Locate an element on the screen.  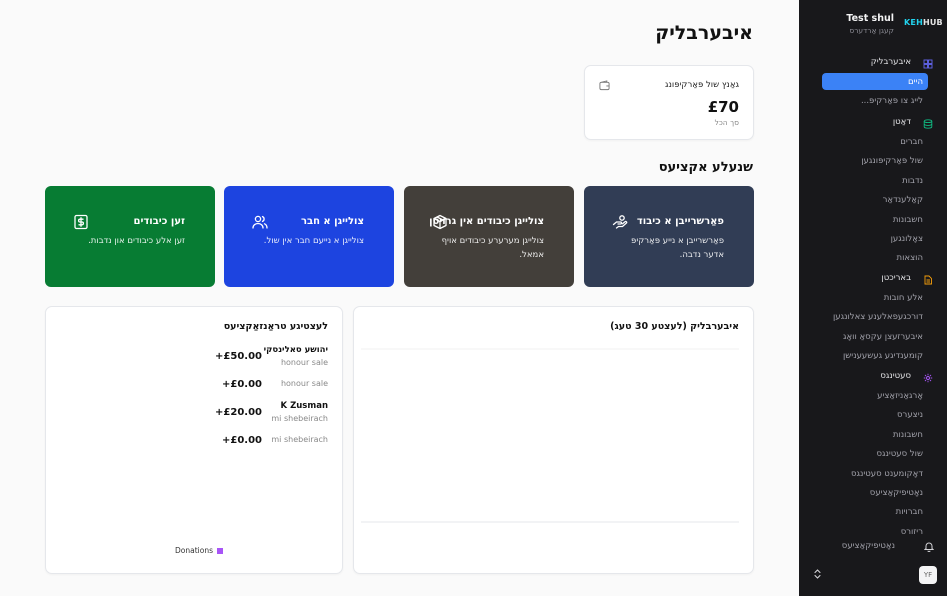
transaction-row: יהושע סאלינסקי honour sale £50.00+ is located at coordinates (194, 358).